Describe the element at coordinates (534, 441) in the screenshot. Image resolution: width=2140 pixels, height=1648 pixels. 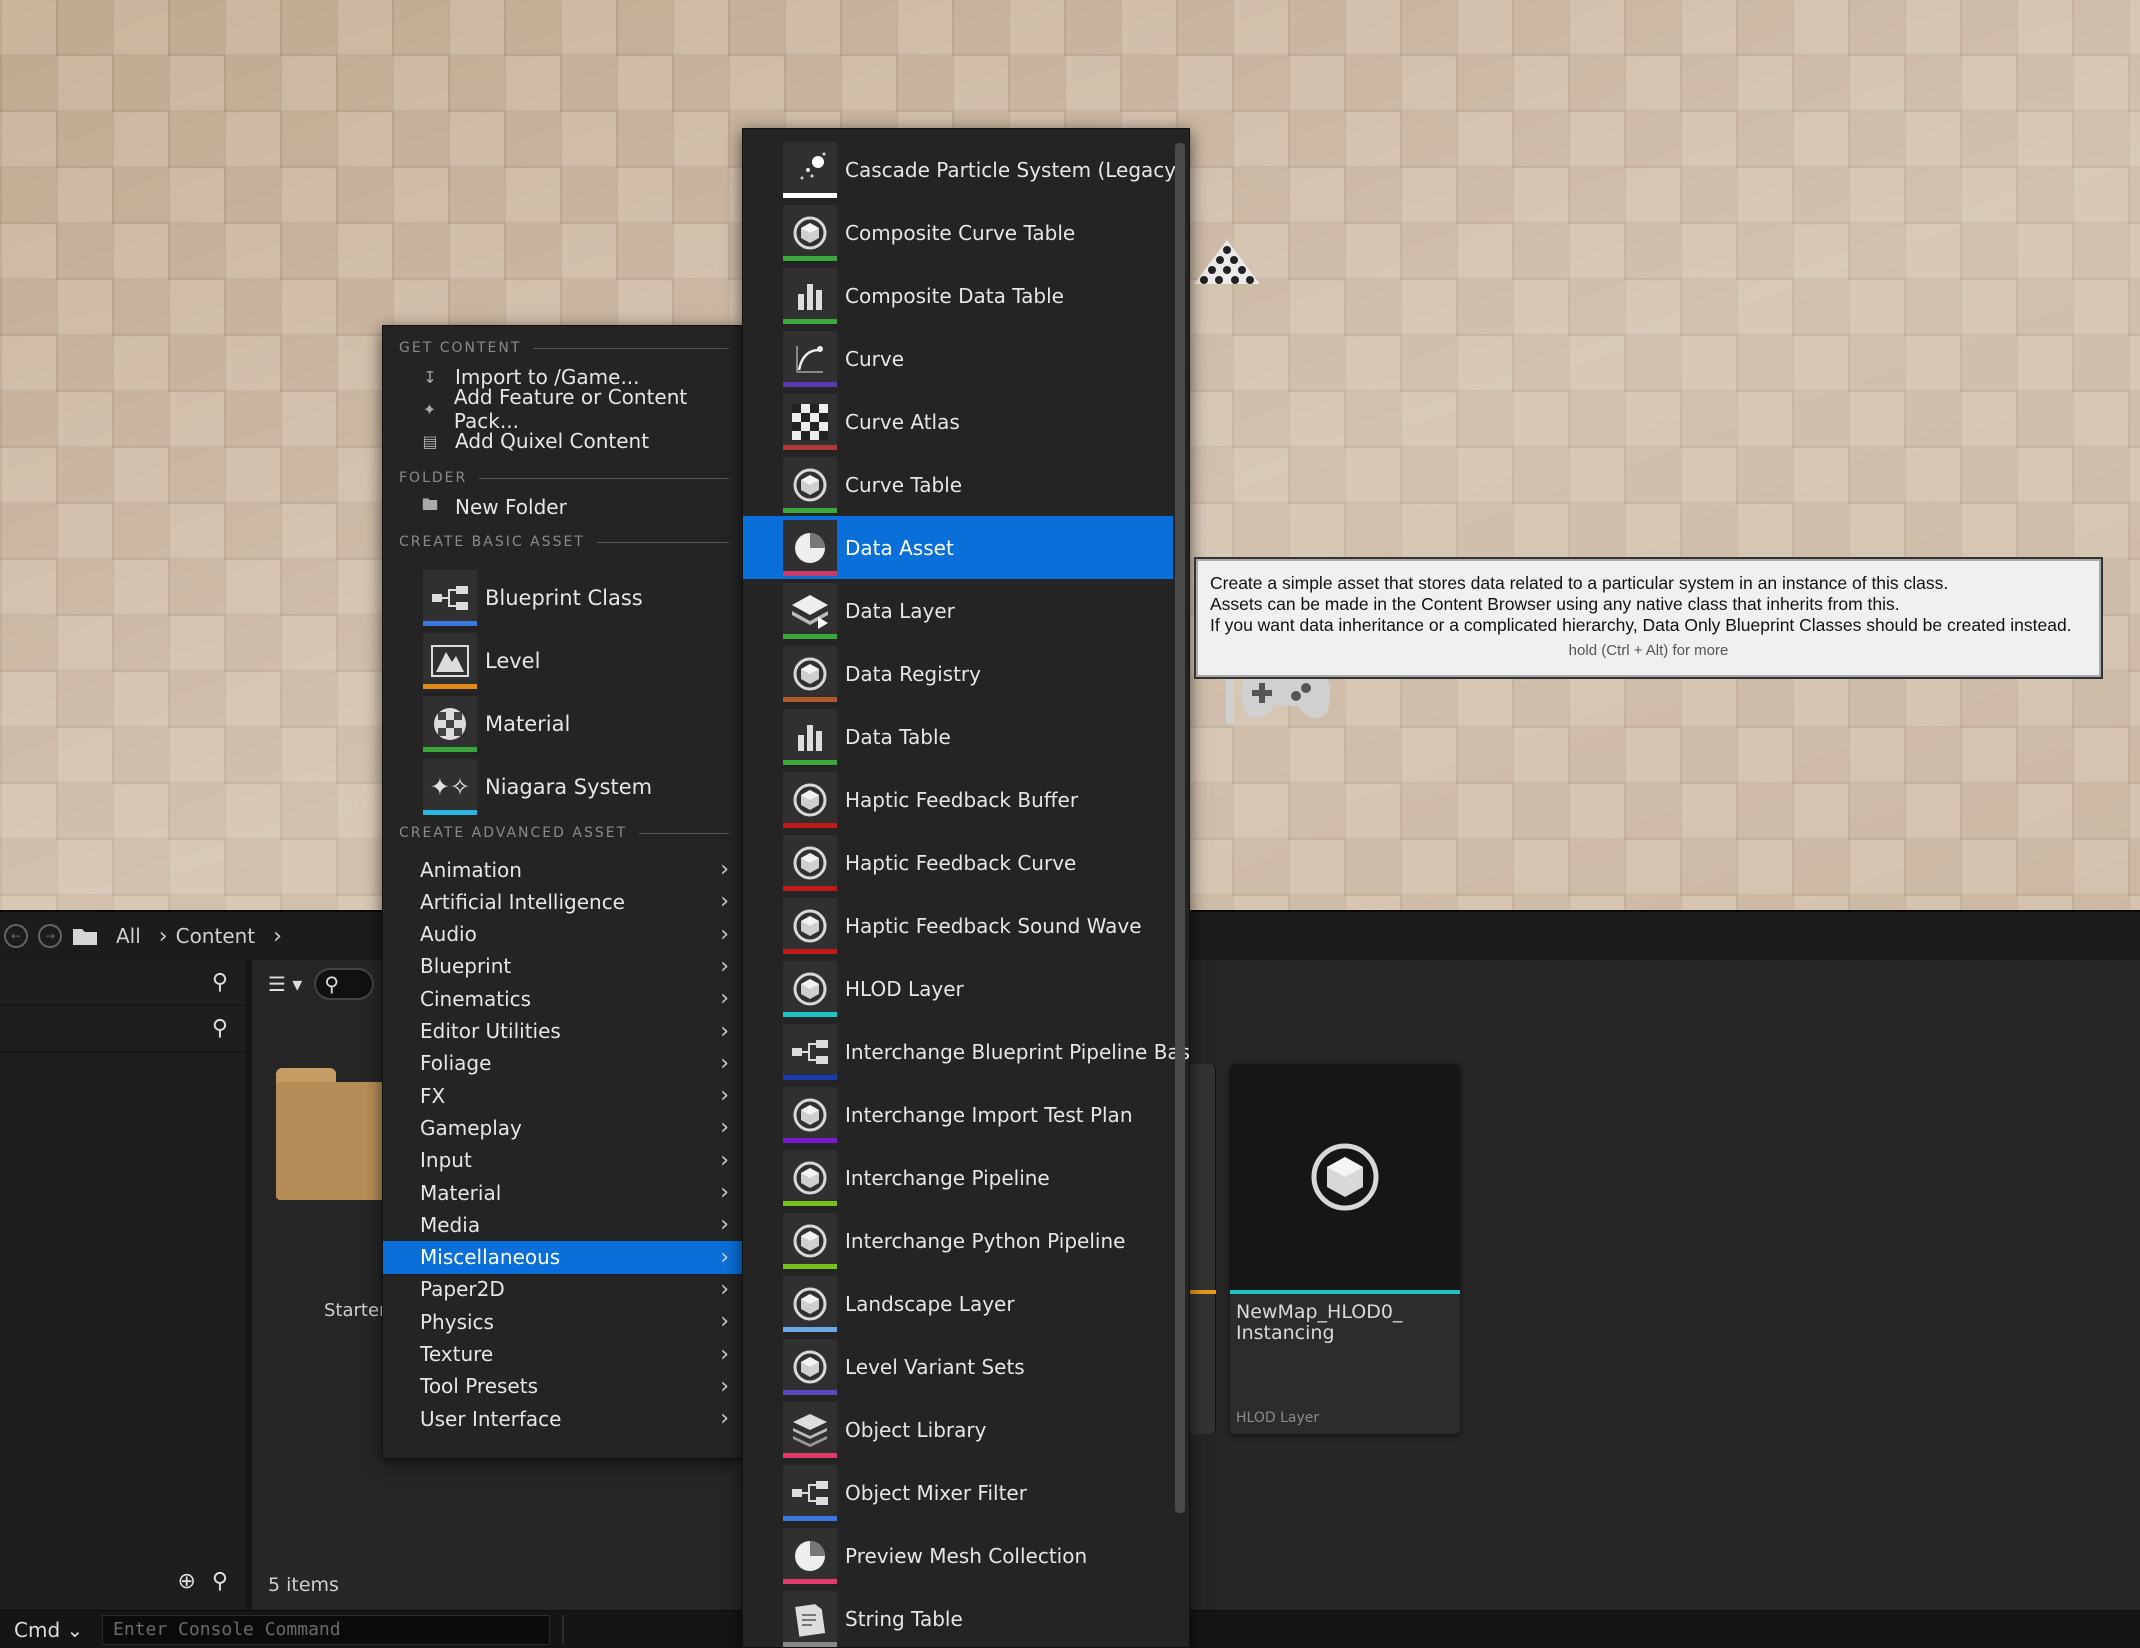
I see `add-quixel-menu-item: ▤ Add Quixel Content` at that location.